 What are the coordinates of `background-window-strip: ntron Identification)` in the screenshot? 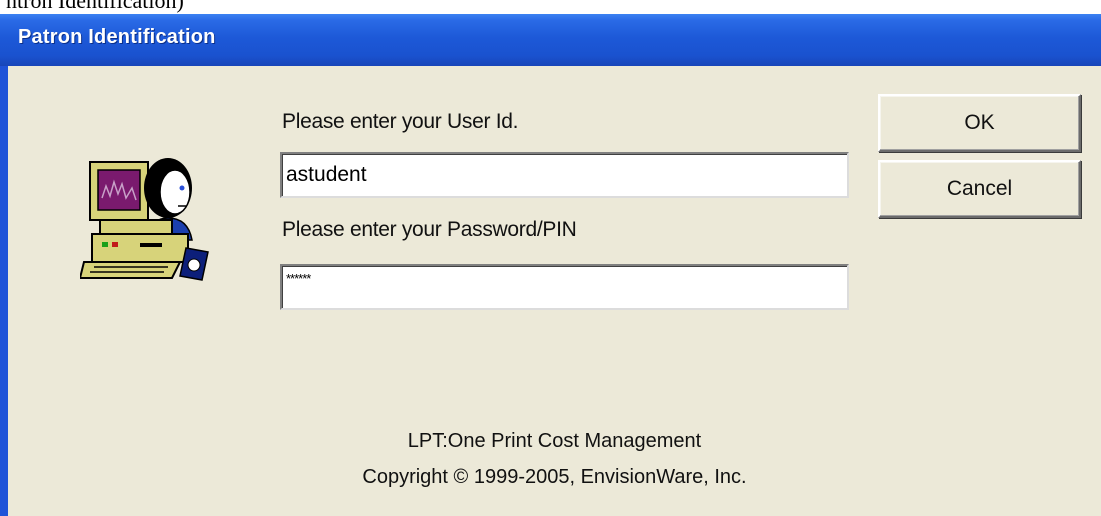 It's located at (550, 7).